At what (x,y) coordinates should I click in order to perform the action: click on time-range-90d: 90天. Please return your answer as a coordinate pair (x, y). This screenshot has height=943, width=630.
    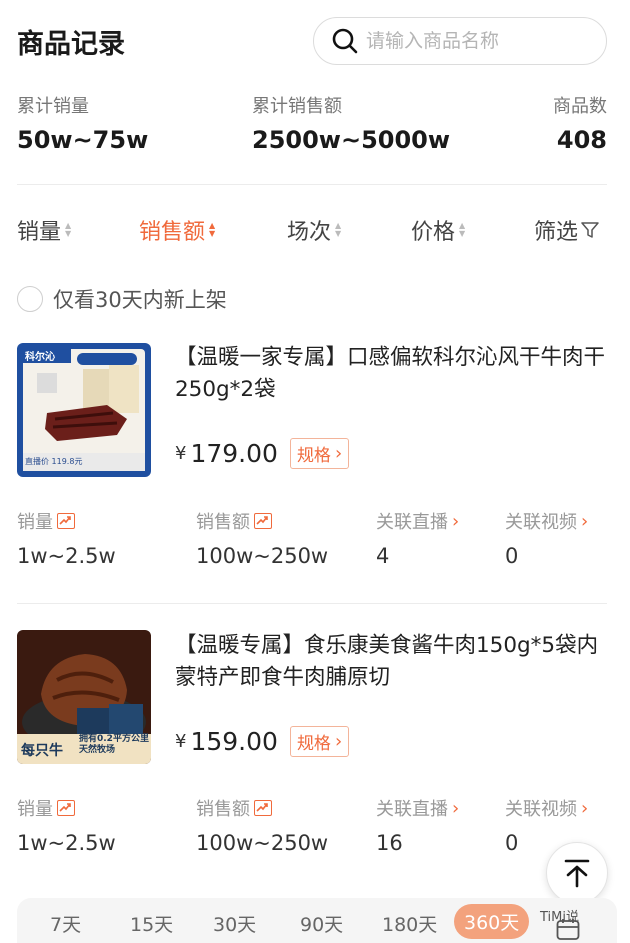
    Looking at the image, I should click on (321, 923).